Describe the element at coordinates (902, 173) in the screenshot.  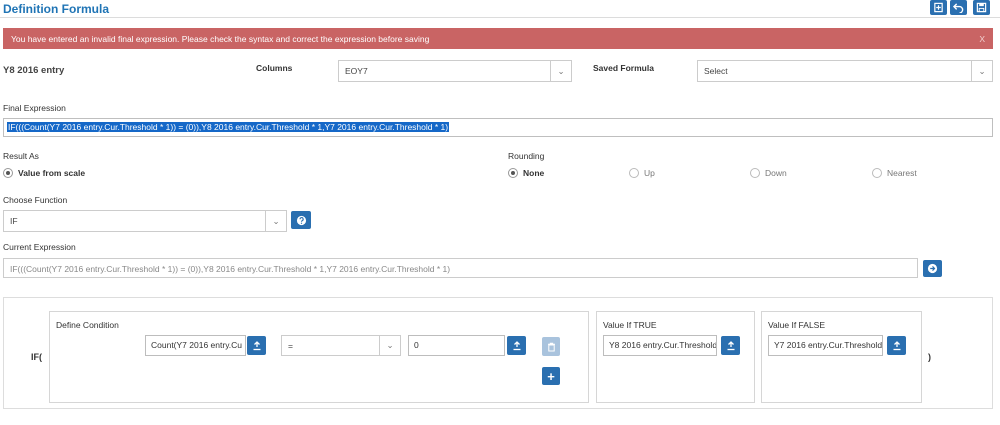
I see `radio-label: Nearest` at that location.